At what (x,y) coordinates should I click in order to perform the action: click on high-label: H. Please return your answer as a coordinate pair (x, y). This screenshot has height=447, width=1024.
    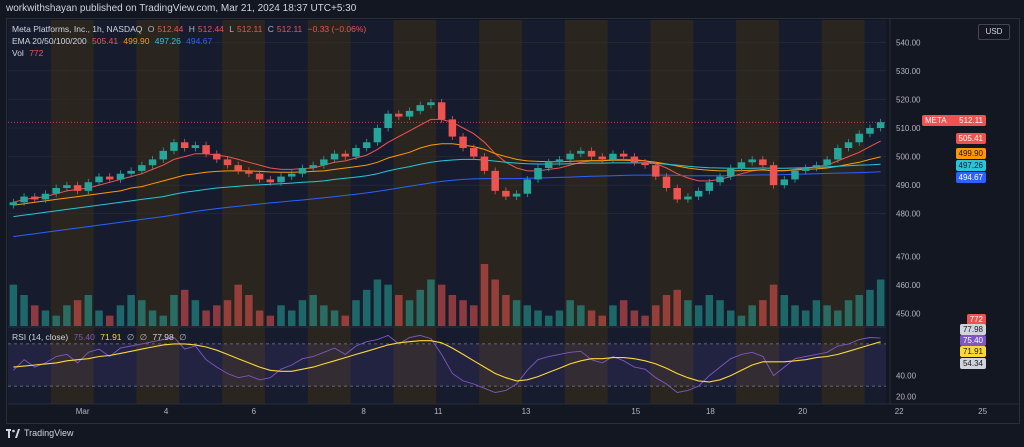
    Looking at the image, I should click on (191, 29).